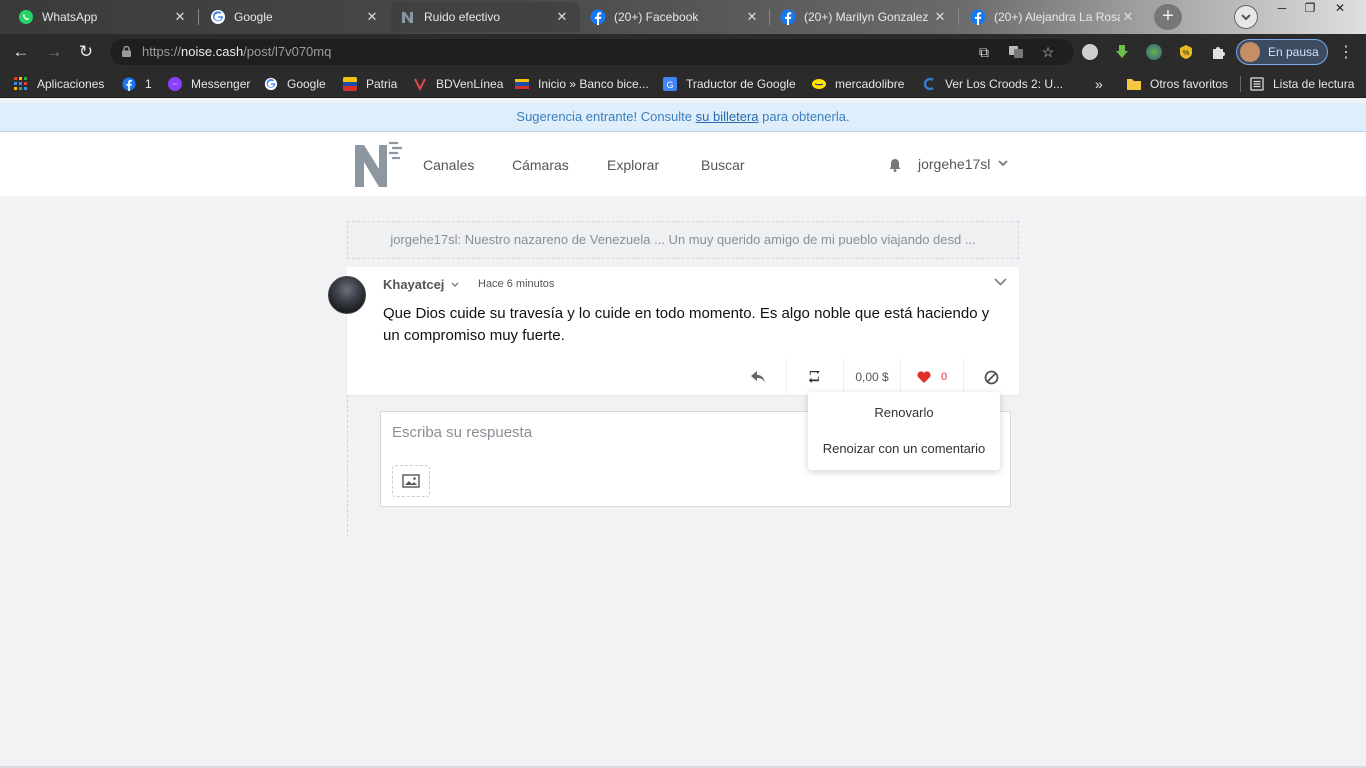  What do you see at coordinates (633, 165) in the screenshot?
I see `nav-explorar: Explorar` at bounding box center [633, 165].